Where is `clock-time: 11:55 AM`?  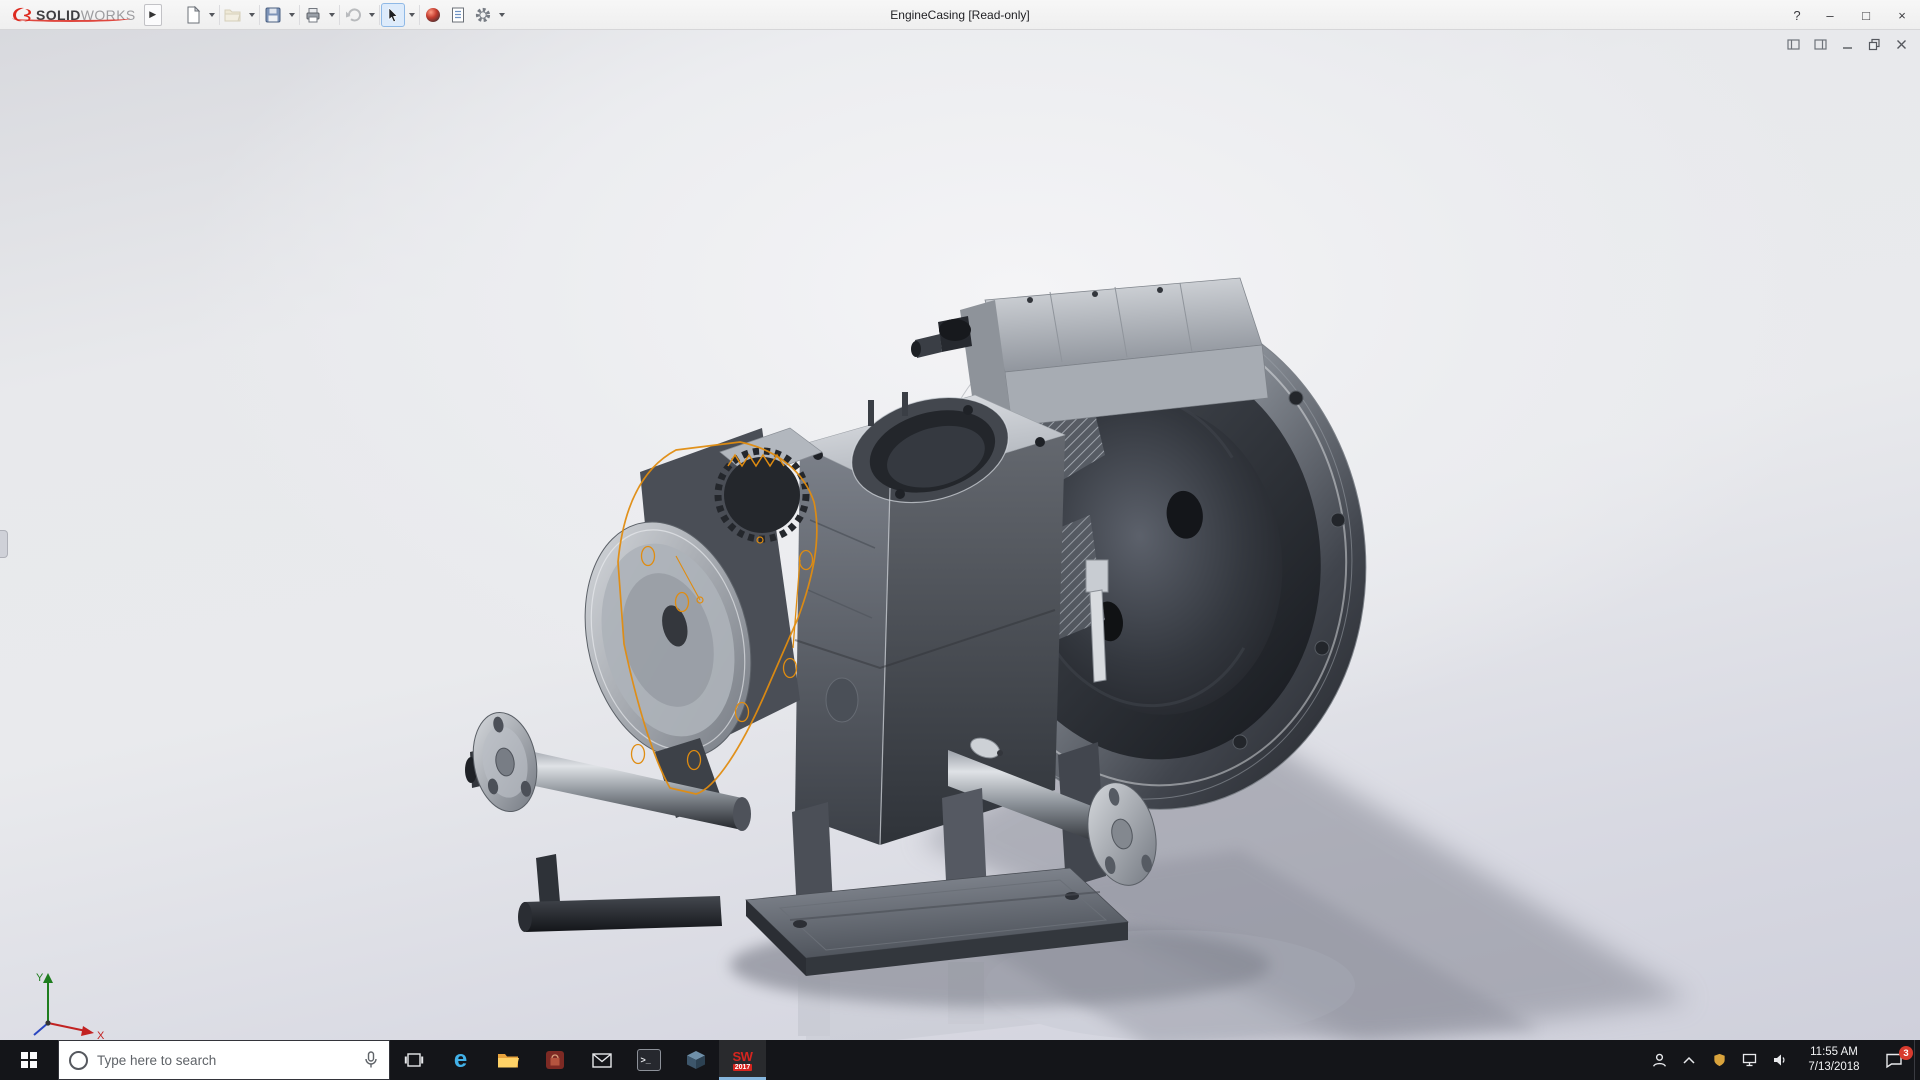 clock-time: 11:55 AM is located at coordinates (1834, 1052).